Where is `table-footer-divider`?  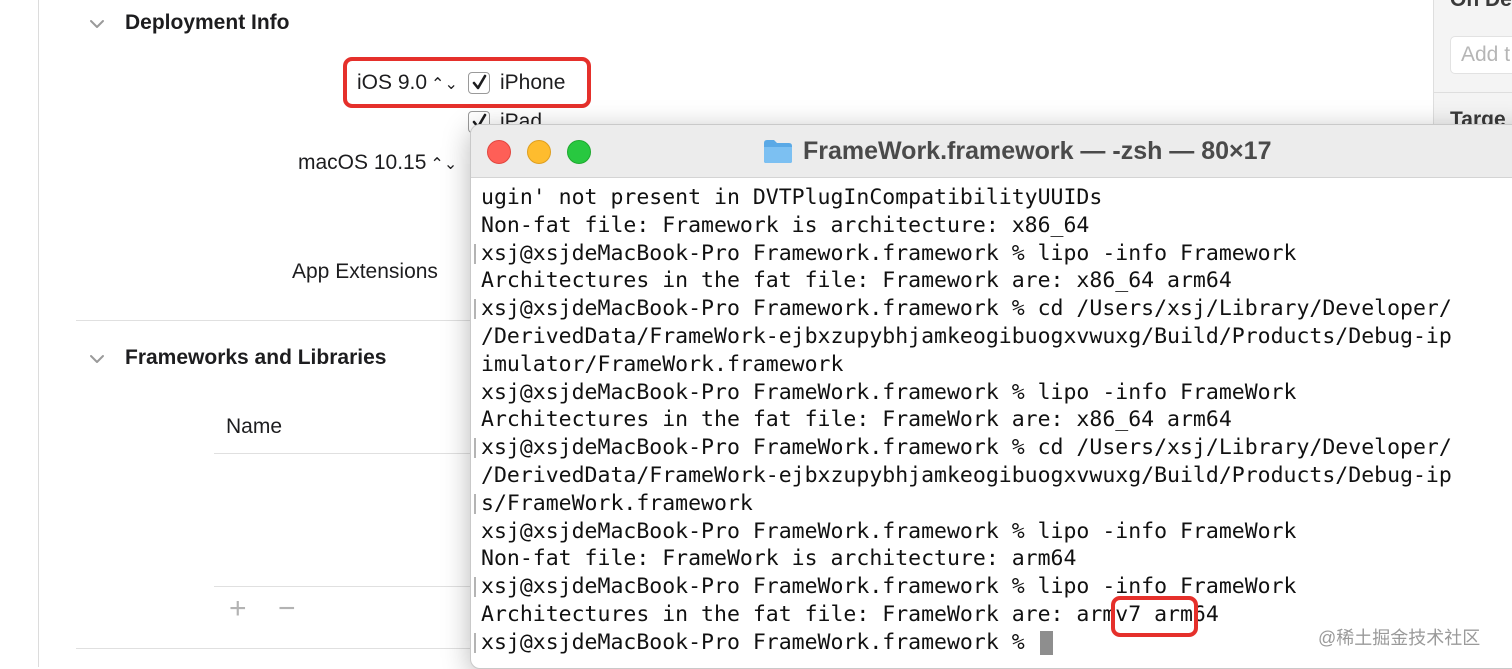 table-footer-divider is located at coordinates (344, 586).